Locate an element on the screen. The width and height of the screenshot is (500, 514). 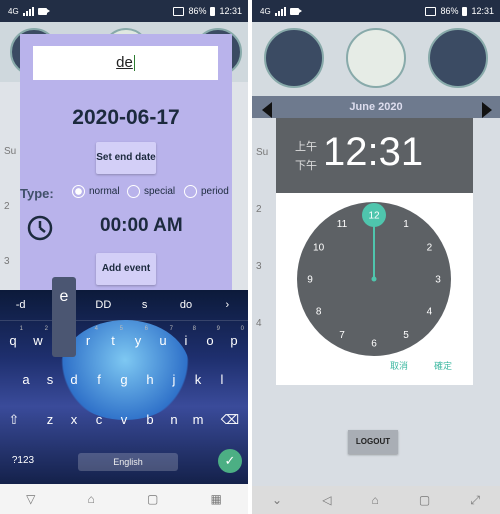
am-label: 上午 is located at coordinates (306, 147).